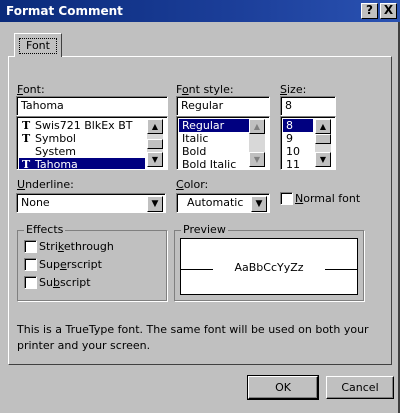 The width and height of the screenshot is (400, 413). I want to click on size-scrollbar: ▲ ▼, so click(323, 143).